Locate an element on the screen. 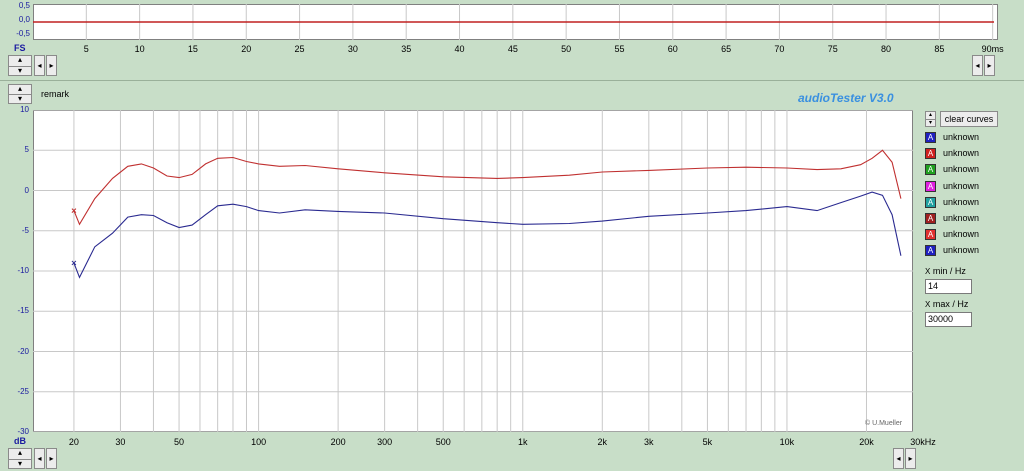 The width and height of the screenshot is (1024, 471). top-x-tick-label: 35 is located at coordinates (406, 49).